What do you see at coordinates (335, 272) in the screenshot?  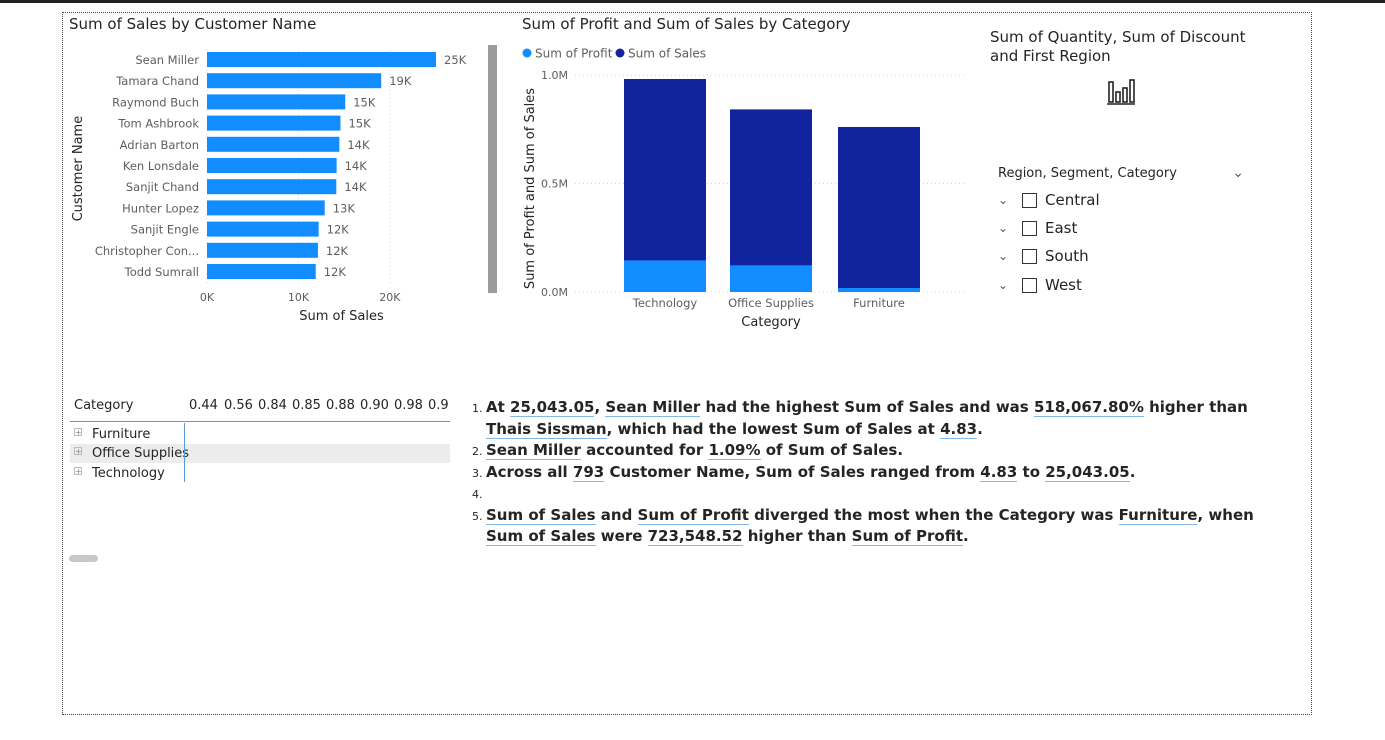 I see `data-label: 12K` at bounding box center [335, 272].